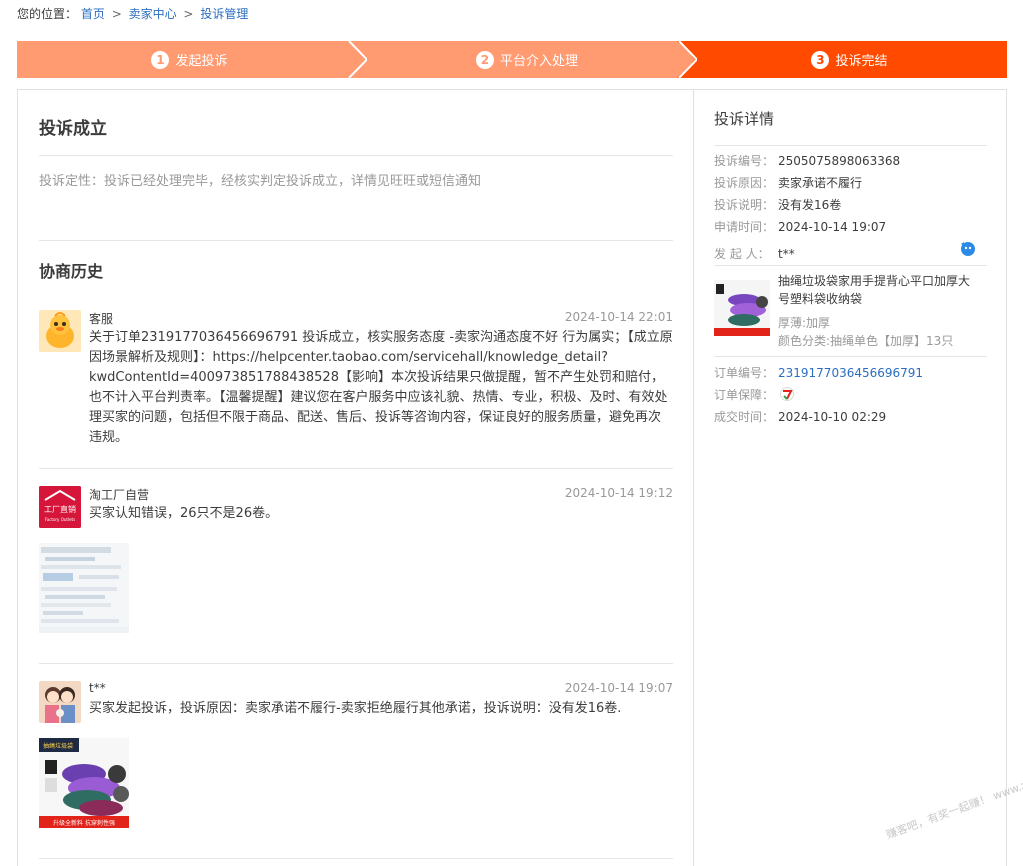 This screenshot has height=866, width=1023. Describe the element at coordinates (744, 119) in the screenshot. I see `detail-title: 投诉详情` at that location.